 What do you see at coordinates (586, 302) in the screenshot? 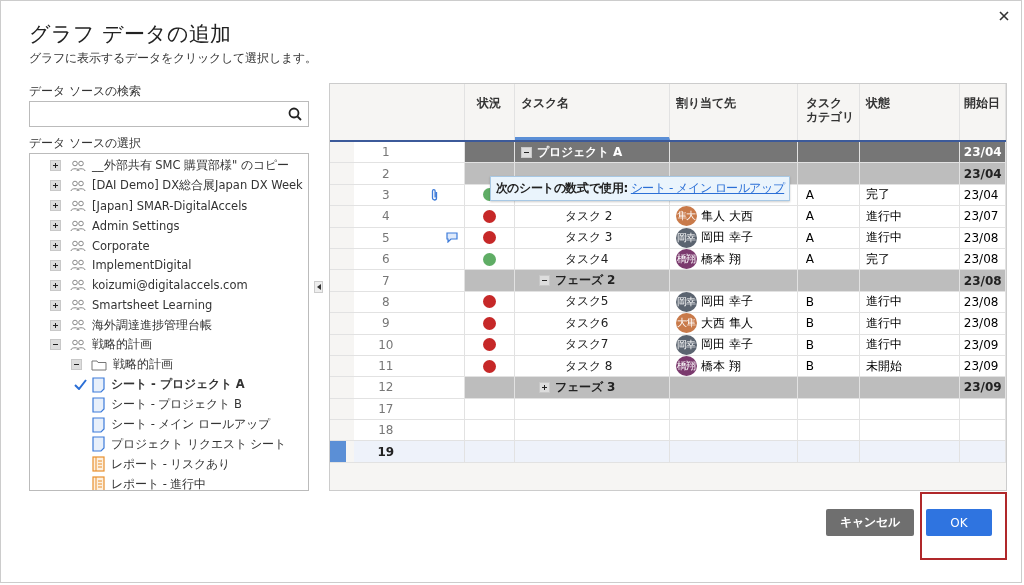
I see `task-name: タスク5` at bounding box center [586, 302].